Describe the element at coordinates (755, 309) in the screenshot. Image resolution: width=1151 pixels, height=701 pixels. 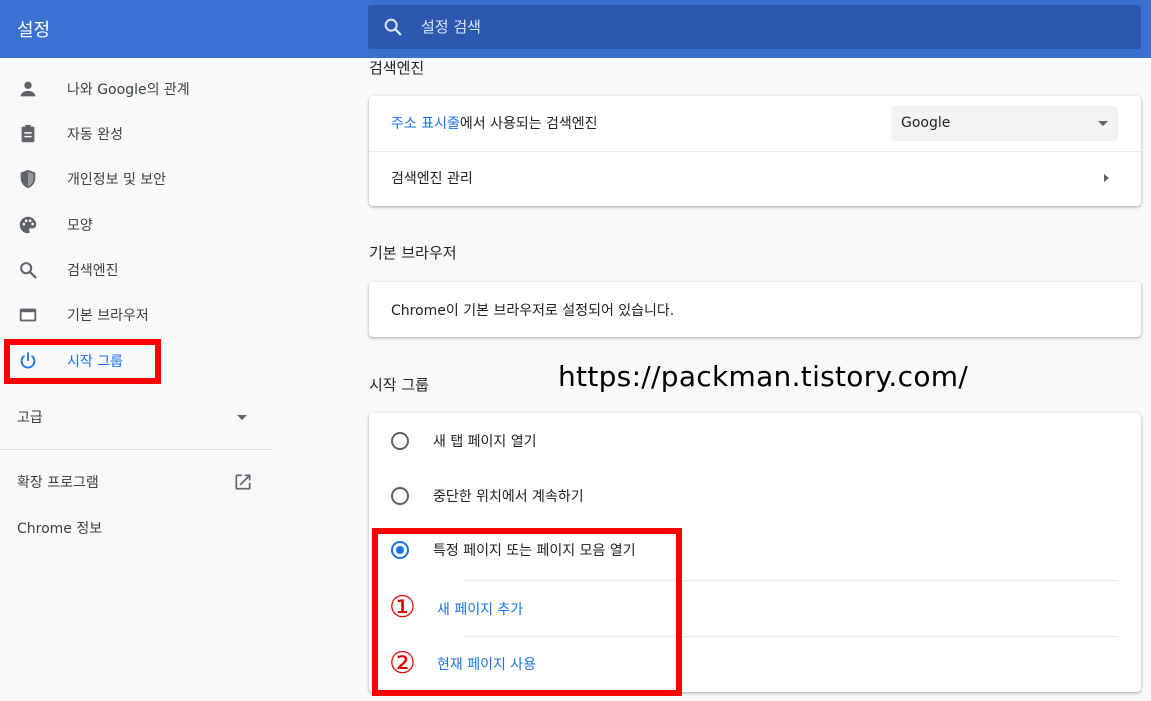
I see `default-browser-card: Chrome이 기본 브라우저로 설정되어 있습니다.` at that location.